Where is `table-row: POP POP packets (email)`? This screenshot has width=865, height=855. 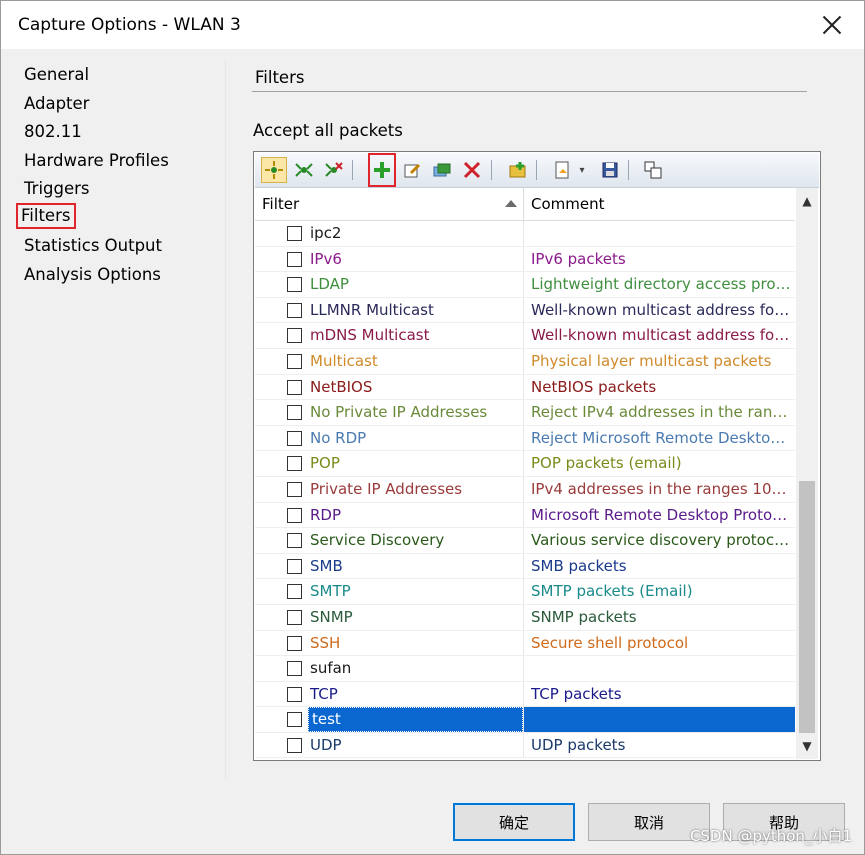 table-row: POP POP packets (email) is located at coordinates (525, 464).